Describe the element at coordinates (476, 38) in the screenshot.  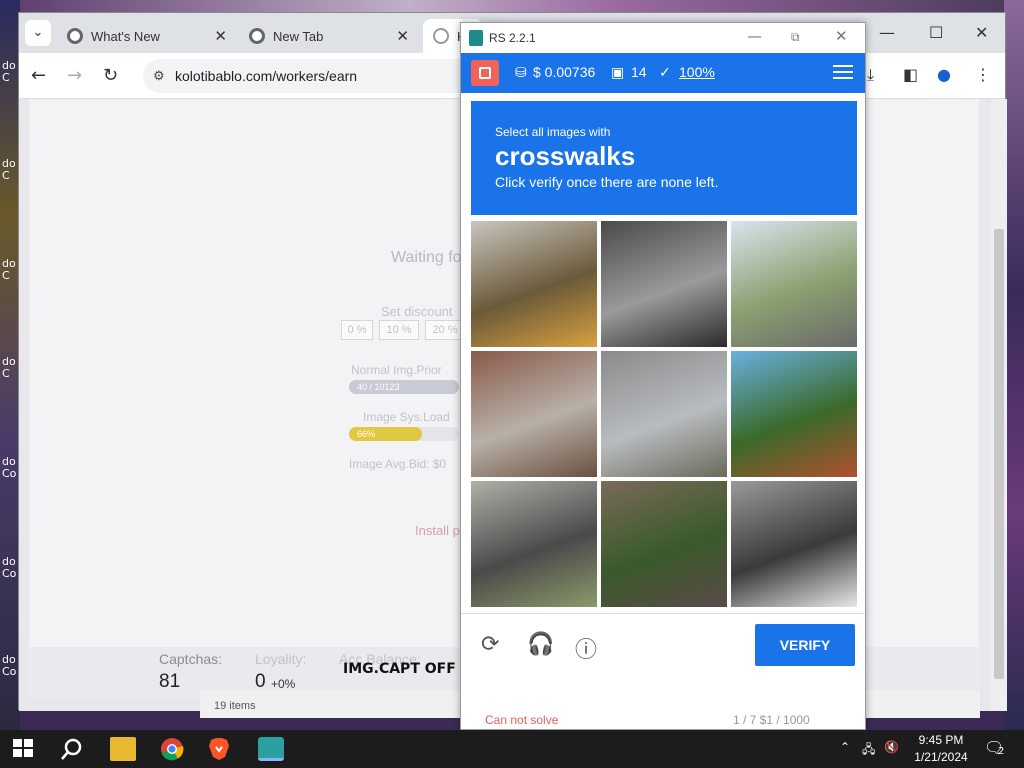
I see `app-logo-icon` at that location.